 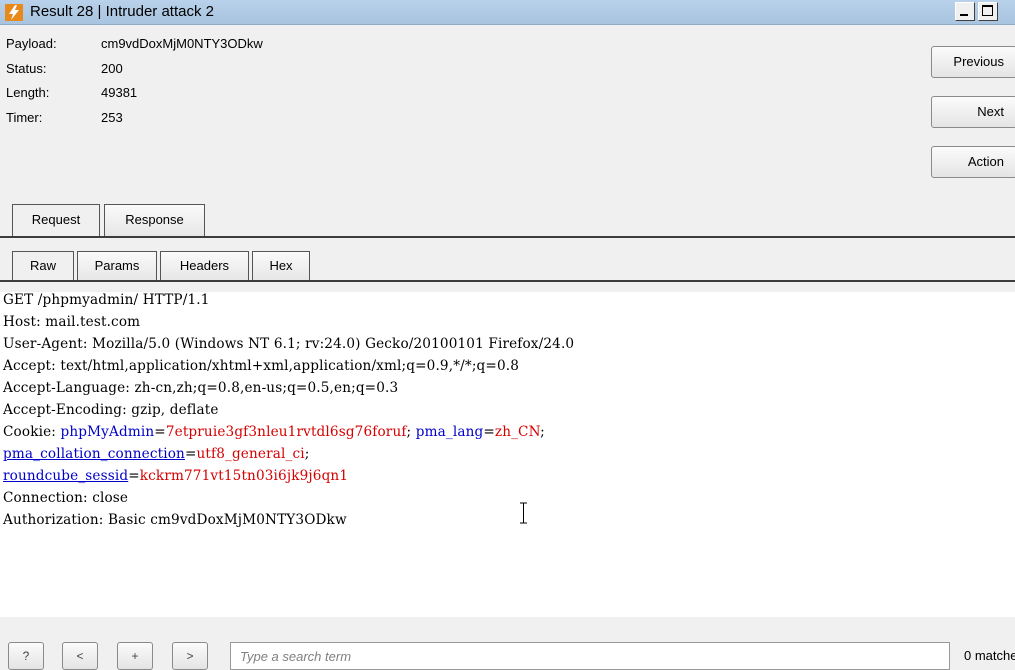 I want to click on next-button: Next, so click(x=973, y=112).